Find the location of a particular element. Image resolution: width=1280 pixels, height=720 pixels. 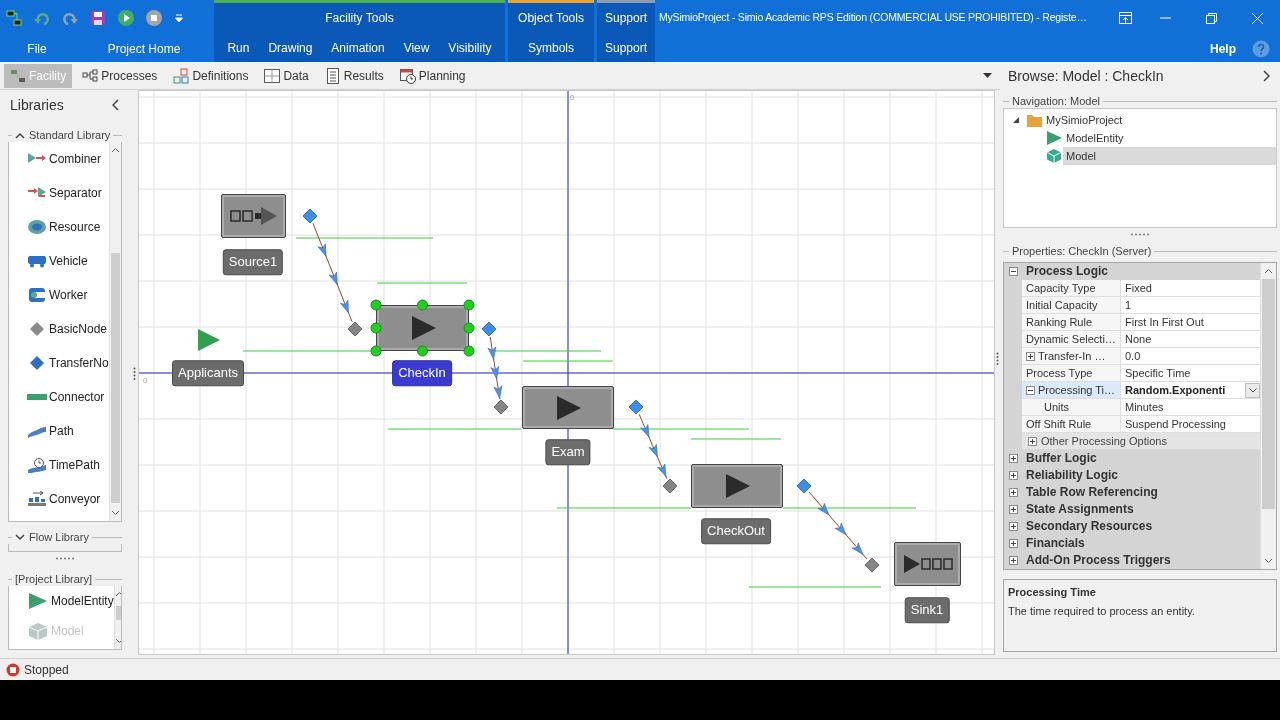

library-item: TransferNo is located at coordinates (59, 363).